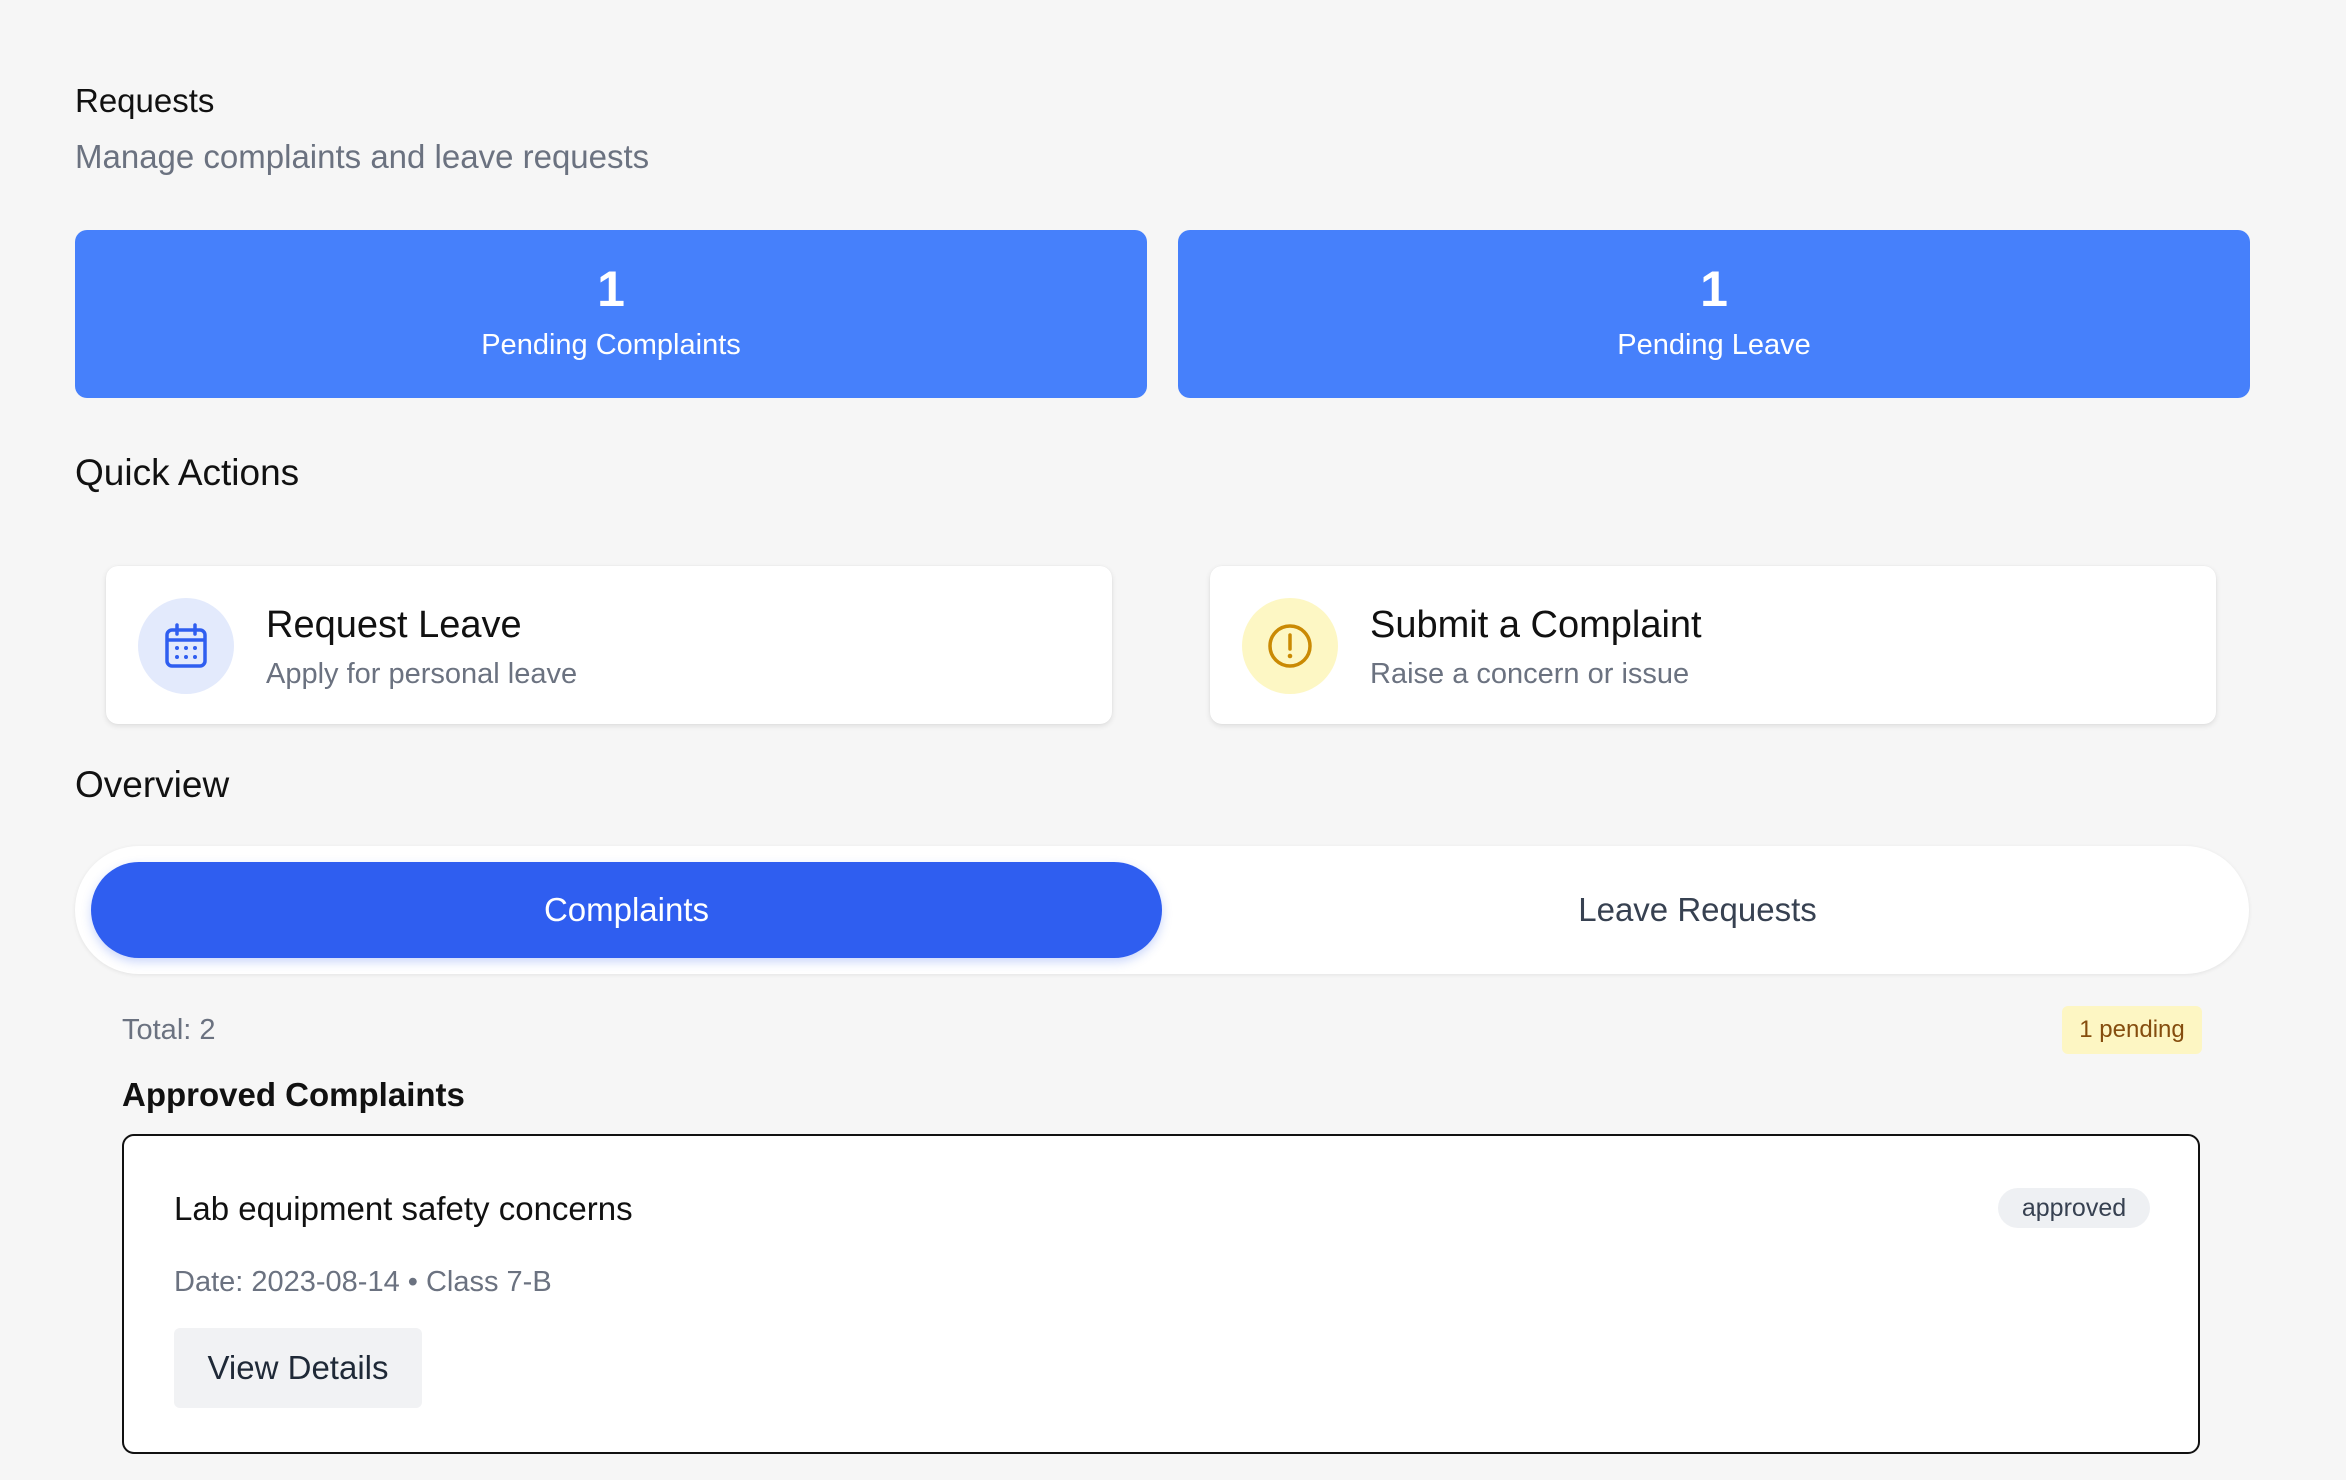 This screenshot has width=2346, height=1480. I want to click on total-count: Total: 2, so click(169, 1030).